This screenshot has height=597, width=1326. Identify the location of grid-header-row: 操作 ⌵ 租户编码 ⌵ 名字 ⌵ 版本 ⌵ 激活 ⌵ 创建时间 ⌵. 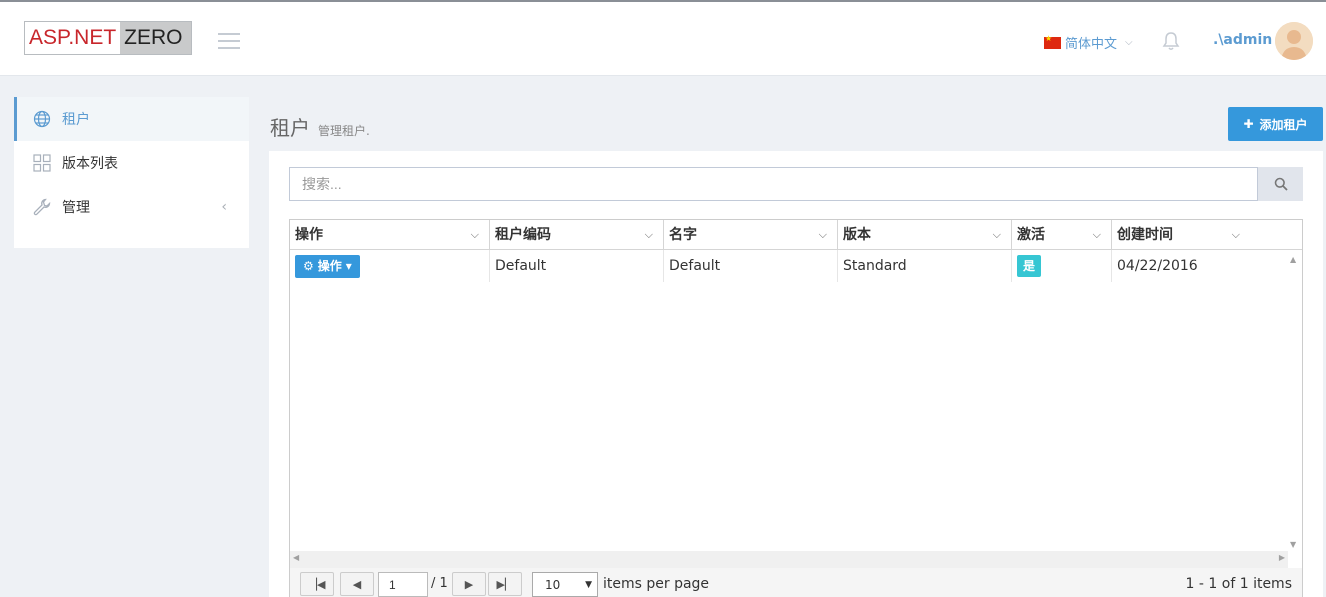
(796, 235).